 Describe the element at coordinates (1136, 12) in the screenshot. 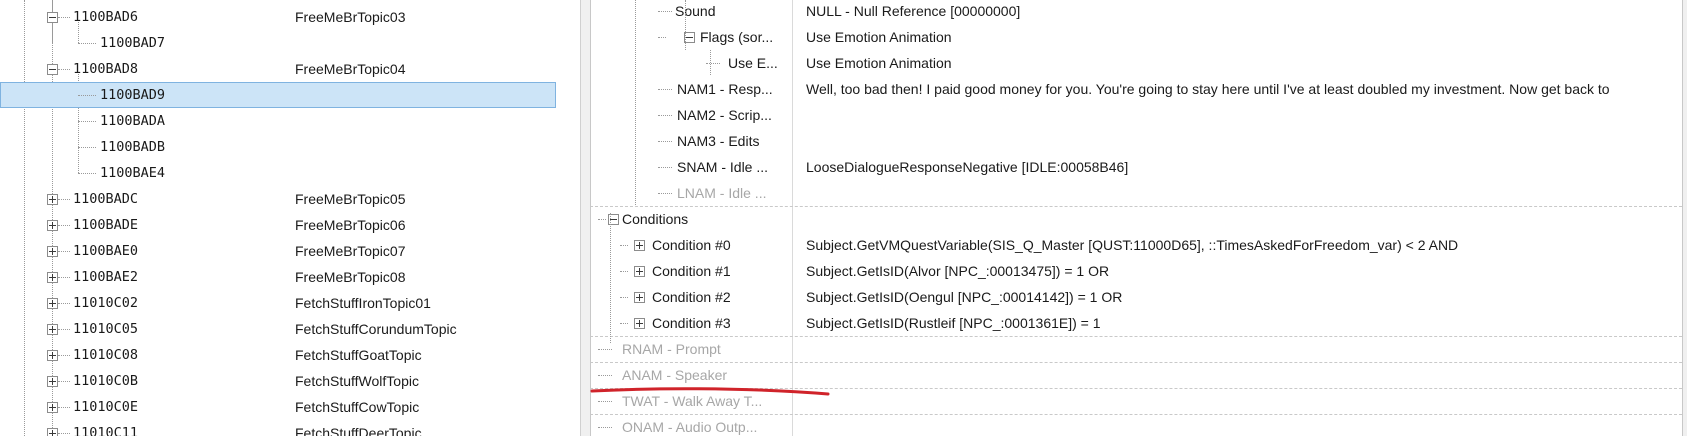

I see `record-field-row: Sound NULL - Null Reference [00000000]` at that location.